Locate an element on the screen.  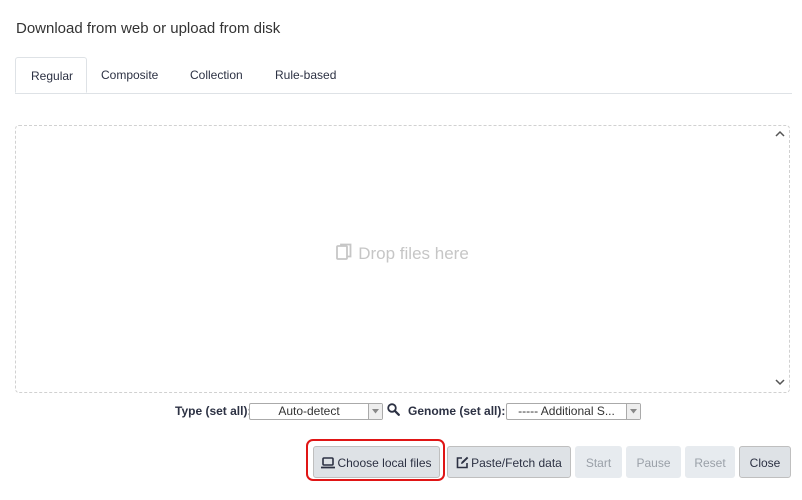
tab-composite: Composite is located at coordinates (129, 75).